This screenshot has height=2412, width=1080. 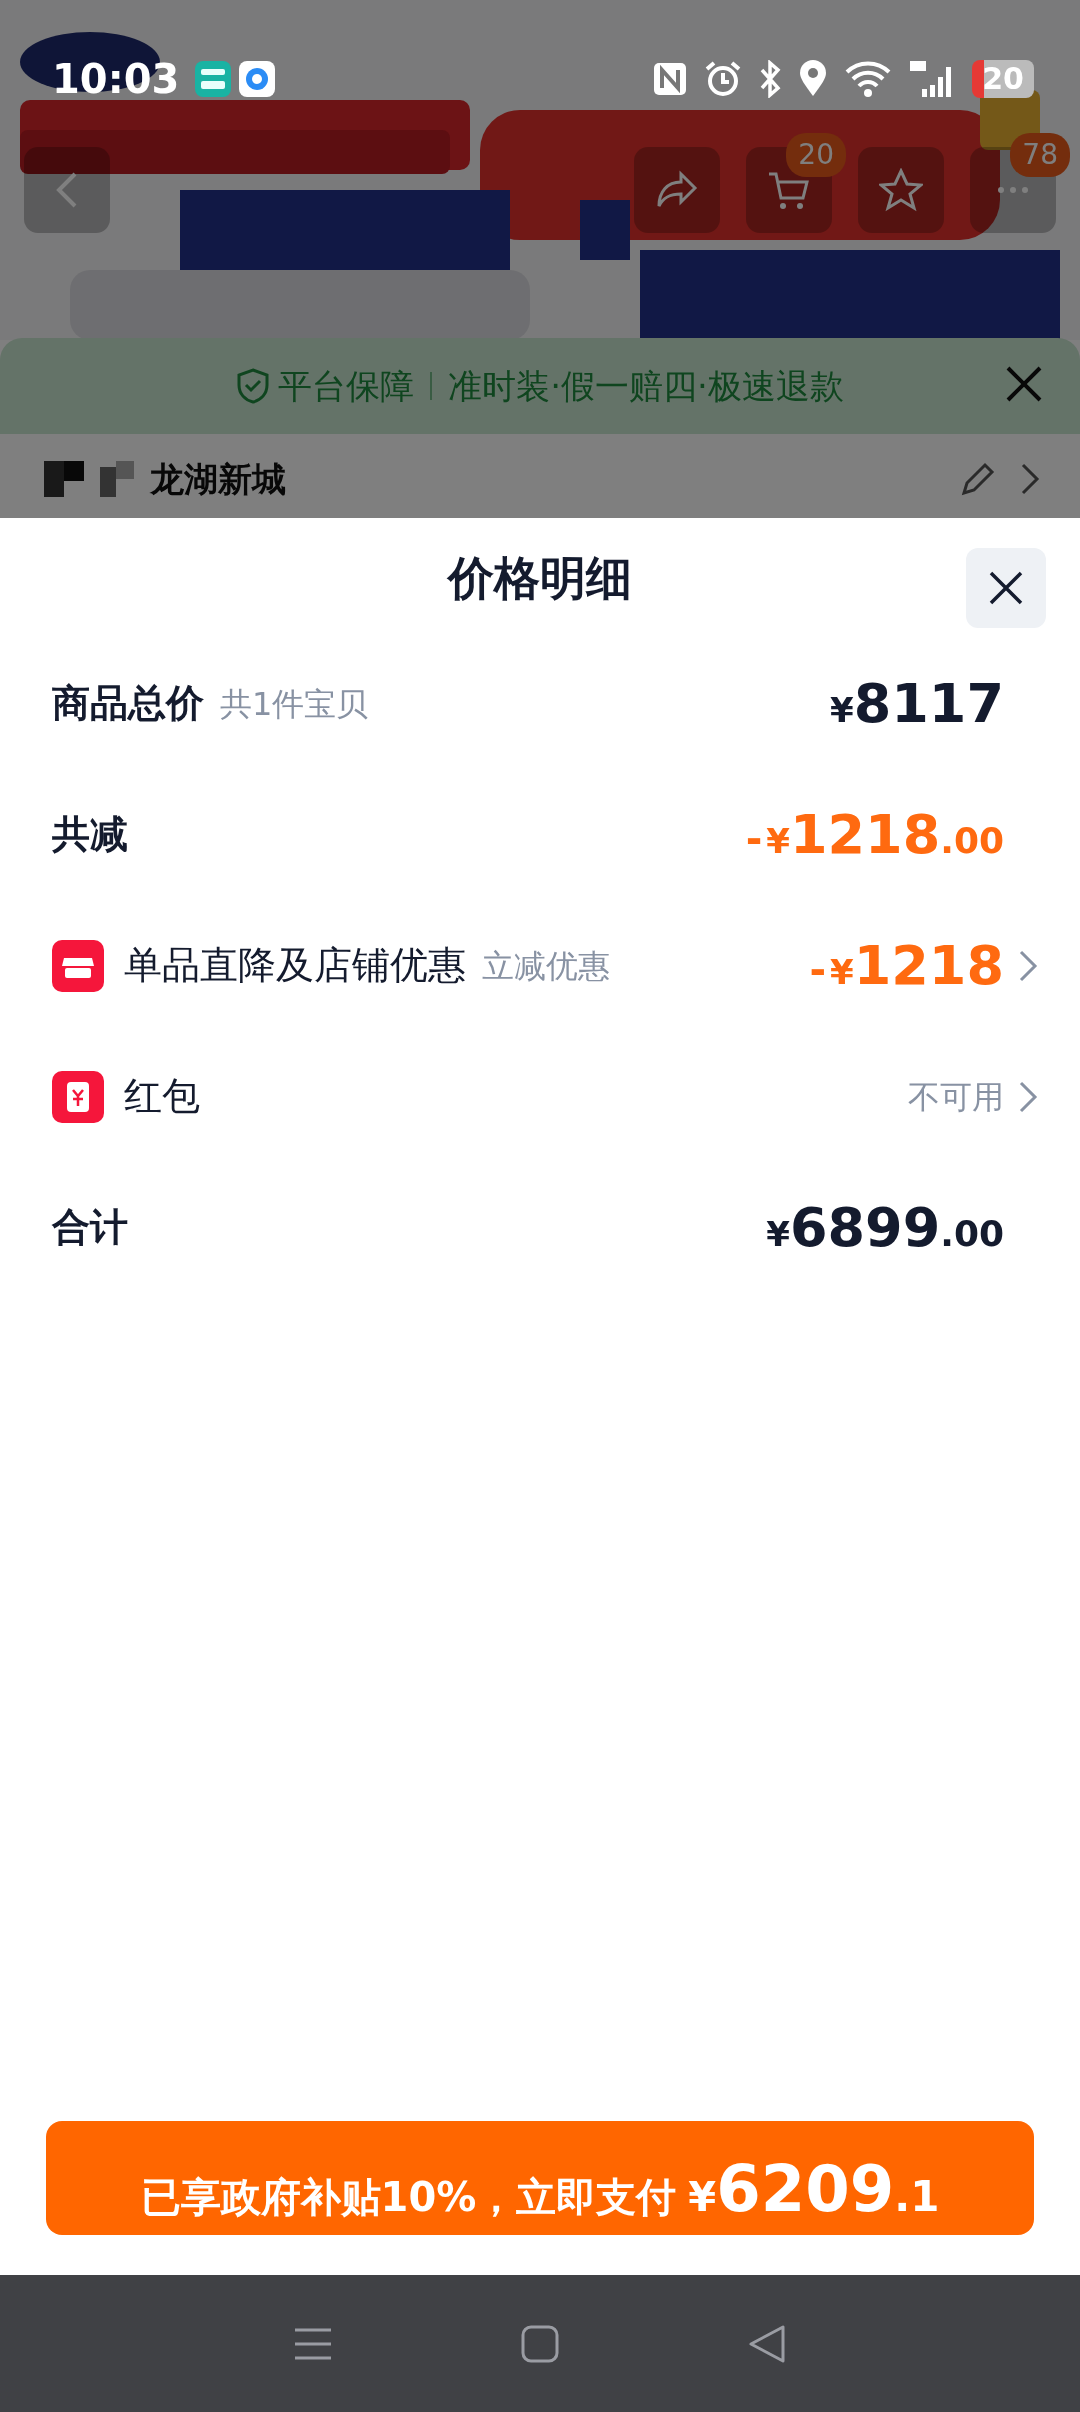 I want to click on row-label: 红包, so click(x=162, y=1096).